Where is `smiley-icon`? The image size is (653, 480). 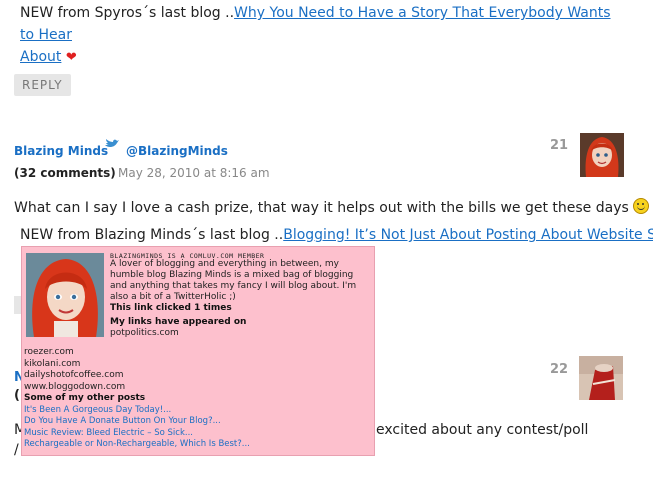 smiley-icon is located at coordinates (641, 206).